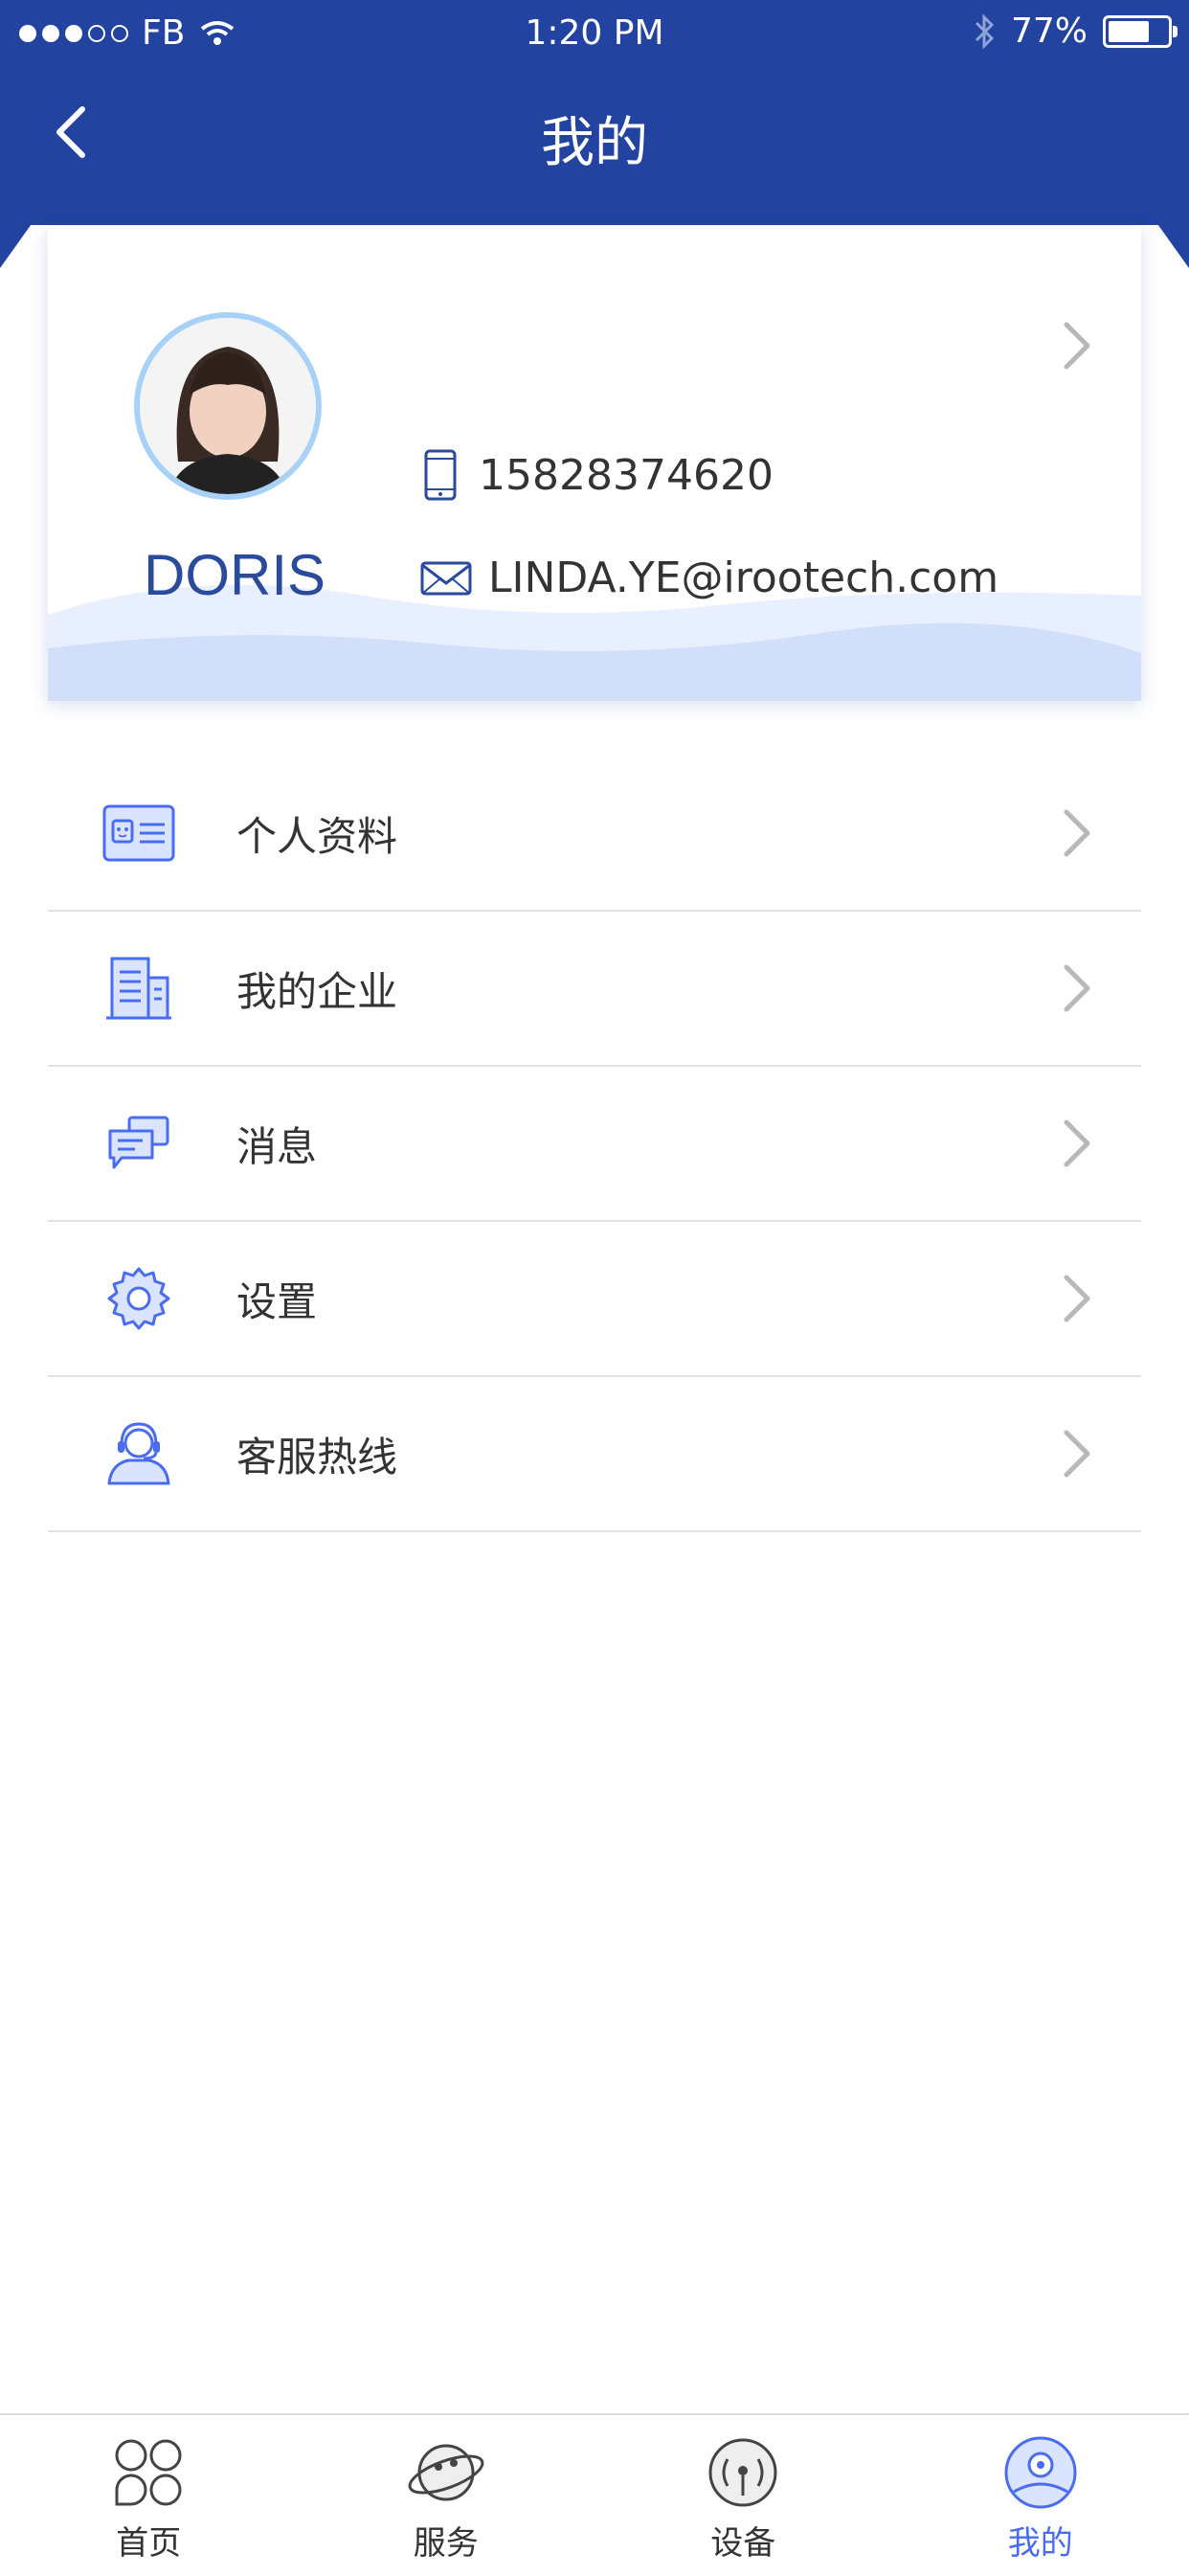  Describe the element at coordinates (1040, 2472) in the screenshot. I see `profile-icon` at that location.